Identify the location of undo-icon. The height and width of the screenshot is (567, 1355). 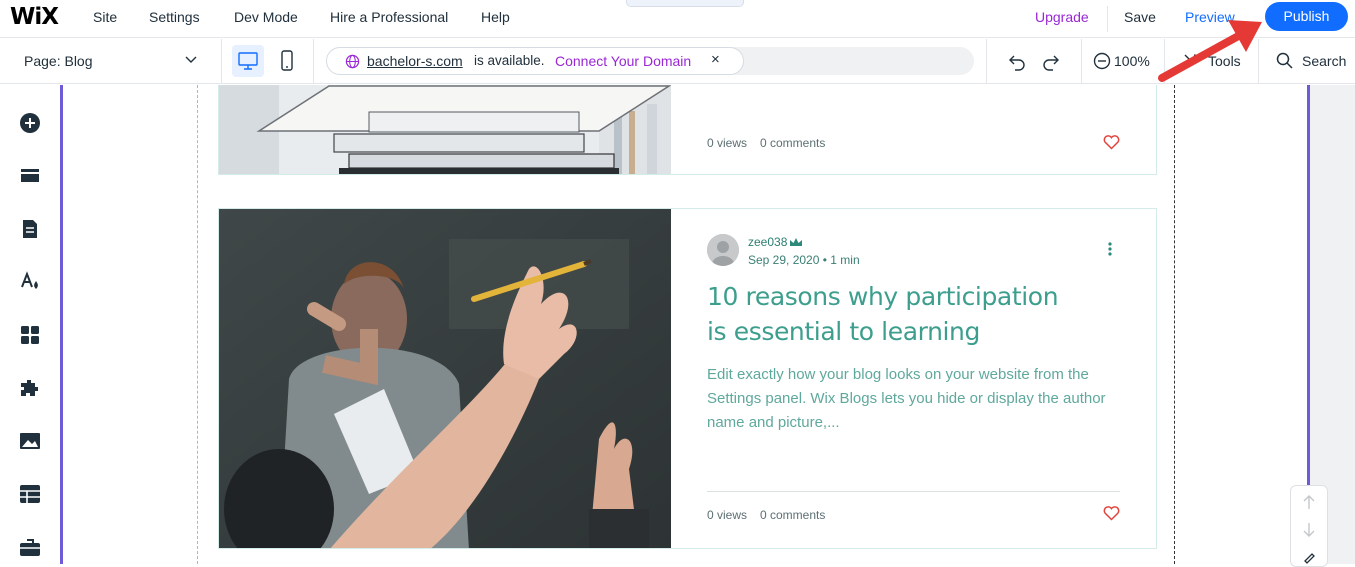
(1017, 62).